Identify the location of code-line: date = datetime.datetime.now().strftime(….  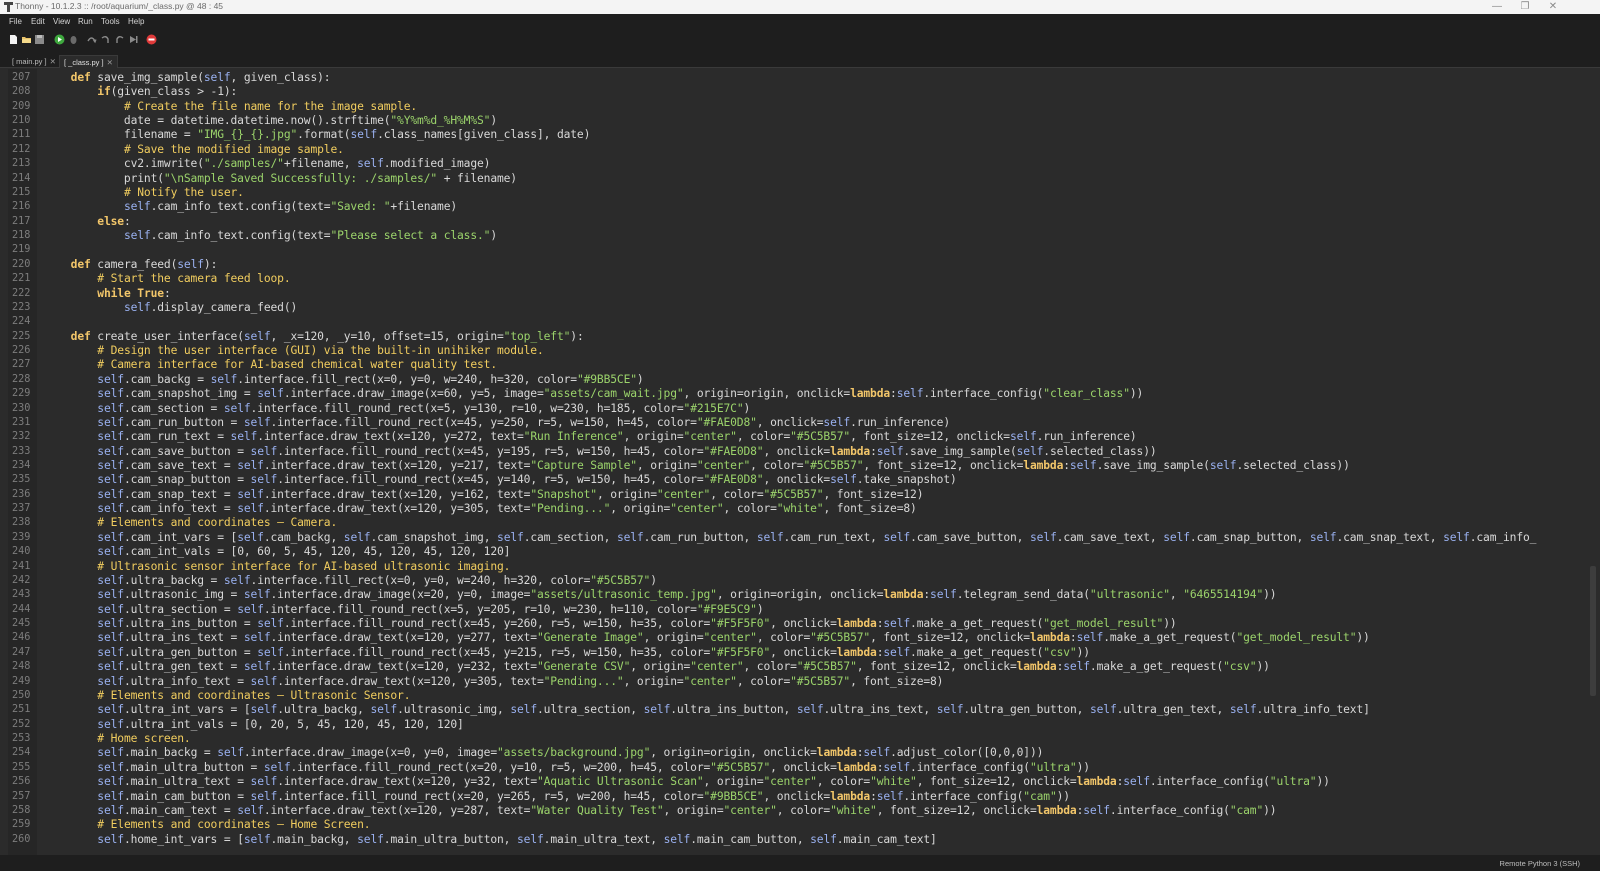
(270, 121).